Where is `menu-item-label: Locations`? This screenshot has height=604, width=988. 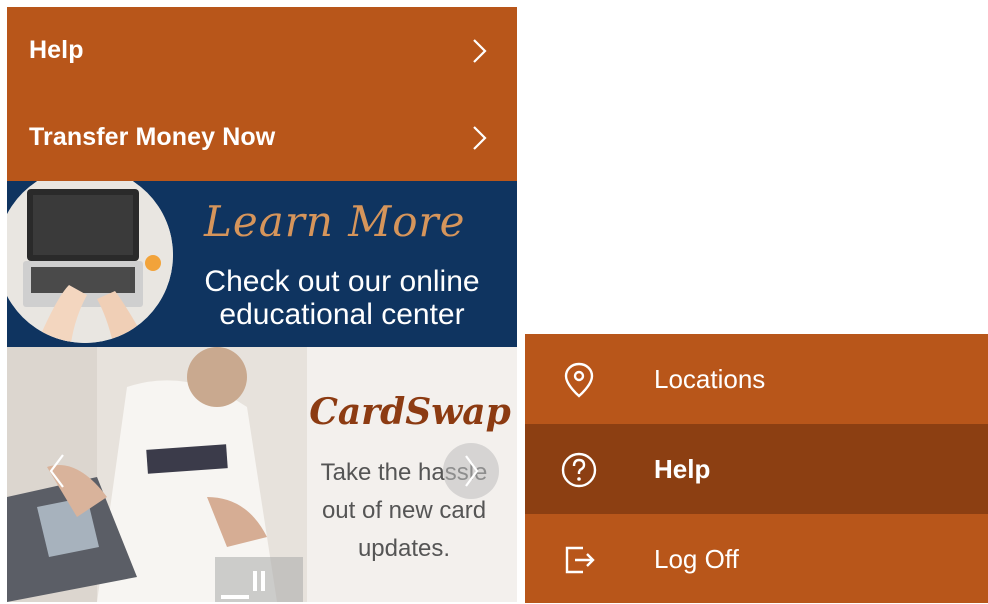
menu-item-label: Locations is located at coordinates (710, 379).